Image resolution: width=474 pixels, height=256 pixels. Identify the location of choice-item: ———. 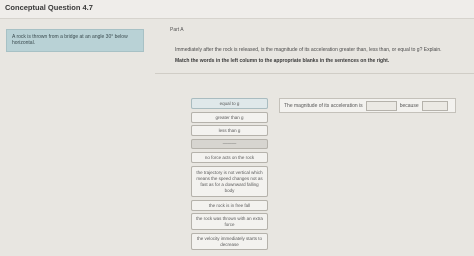
(229, 144).